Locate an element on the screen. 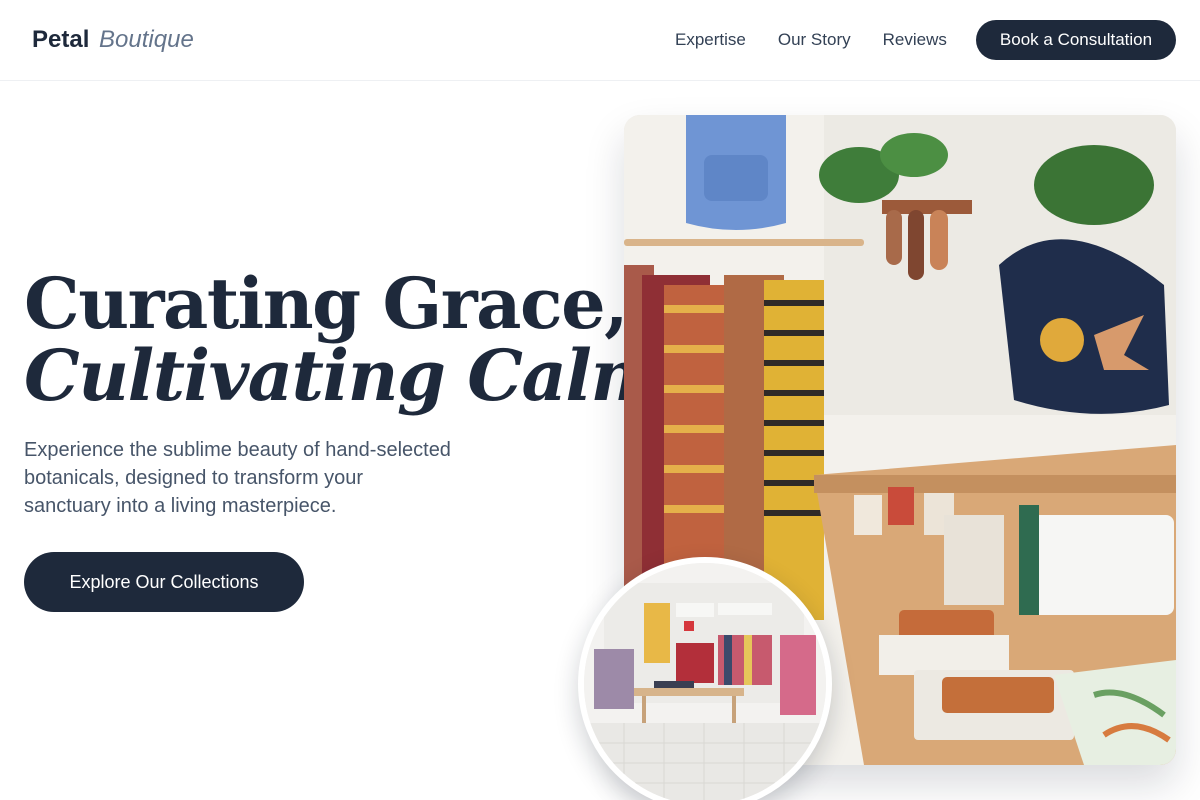 The height and width of the screenshot is (800, 1200). logo-brand: Petal is located at coordinates (61, 39).